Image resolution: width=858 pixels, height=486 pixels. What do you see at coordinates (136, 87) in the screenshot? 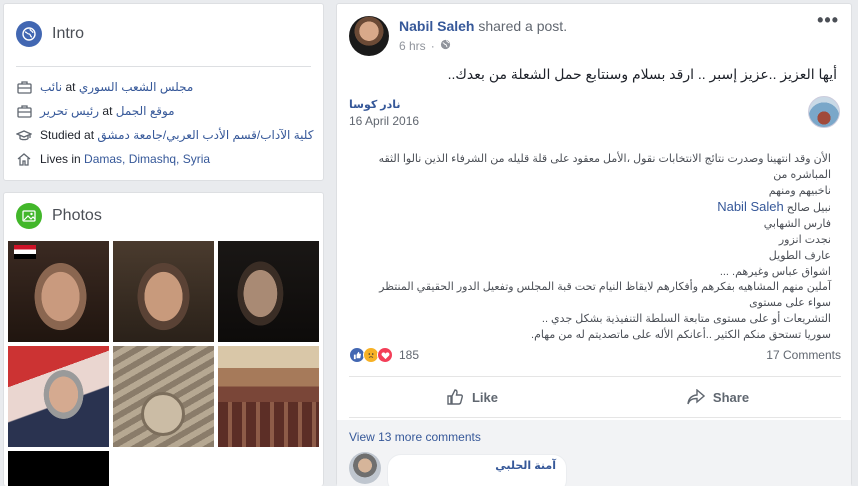
I see `intro-work-org-1: مجلس الشعب السوري` at bounding box center [136, 87].